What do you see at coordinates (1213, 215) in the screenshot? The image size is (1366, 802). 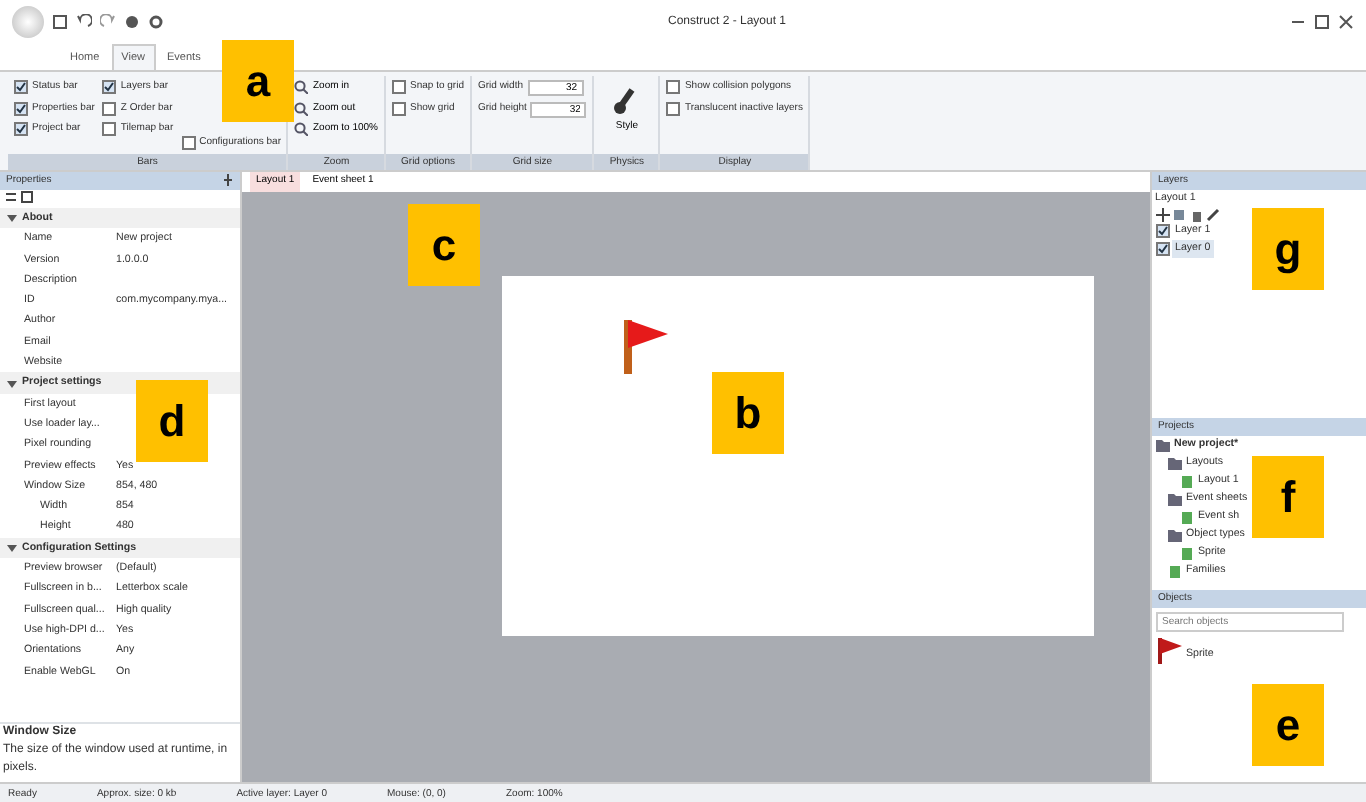 I see `pencil-icon` at bounding box center [1213, 215].